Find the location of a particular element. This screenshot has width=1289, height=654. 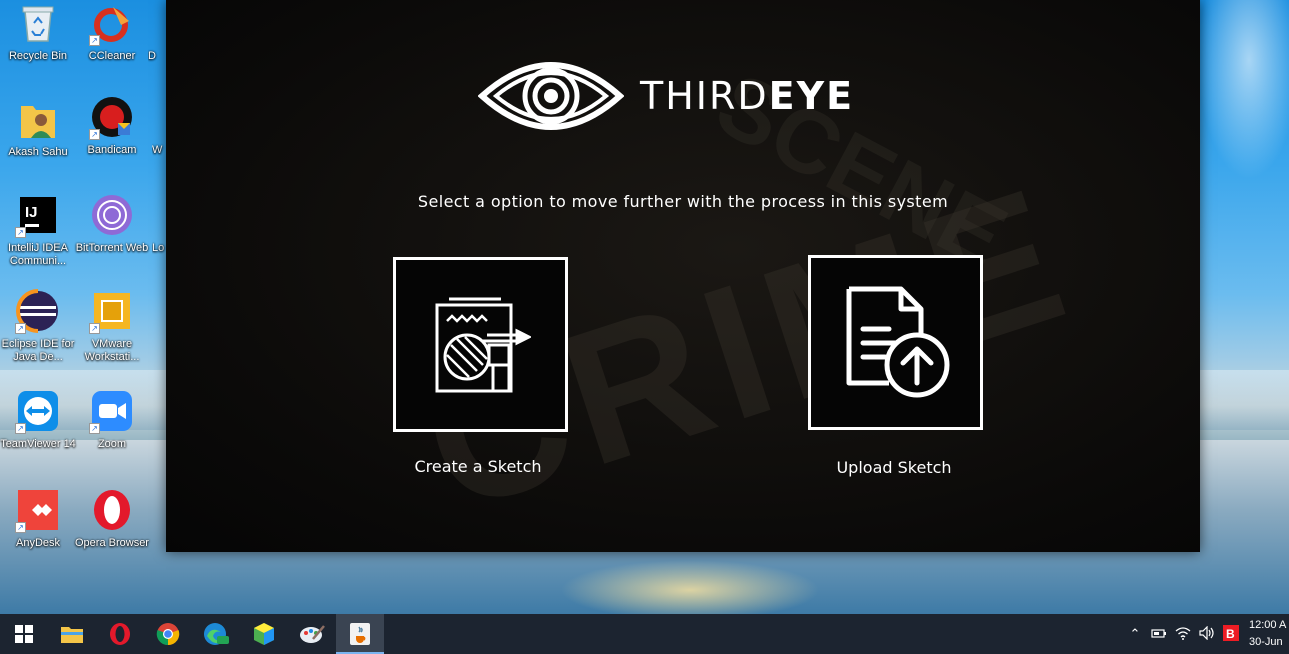

volume-icon is located at coordinates (1207, 634).